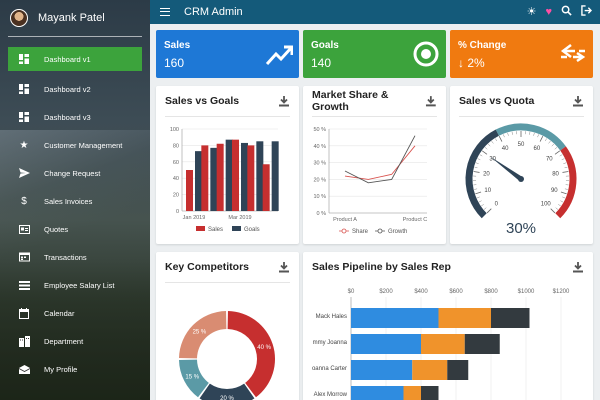  What do you see at coordinates (67, 59) in the screenshot?
I see `sidebar-item-label: Dashboard v1` at bounding box center [67, 59].